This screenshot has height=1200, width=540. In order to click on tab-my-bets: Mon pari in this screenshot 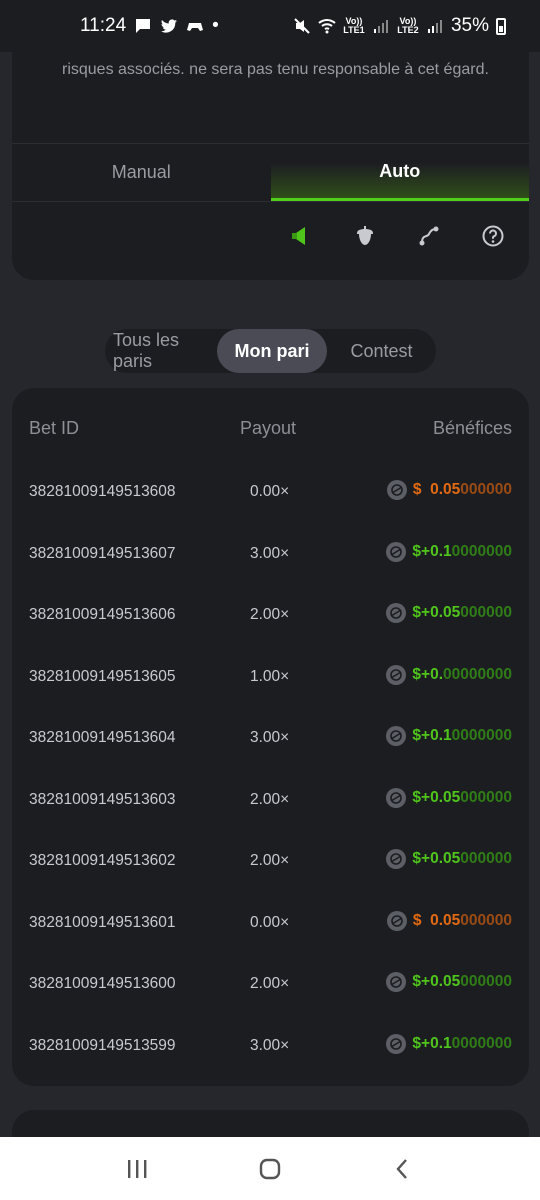, I will do `click(272, 351)`.